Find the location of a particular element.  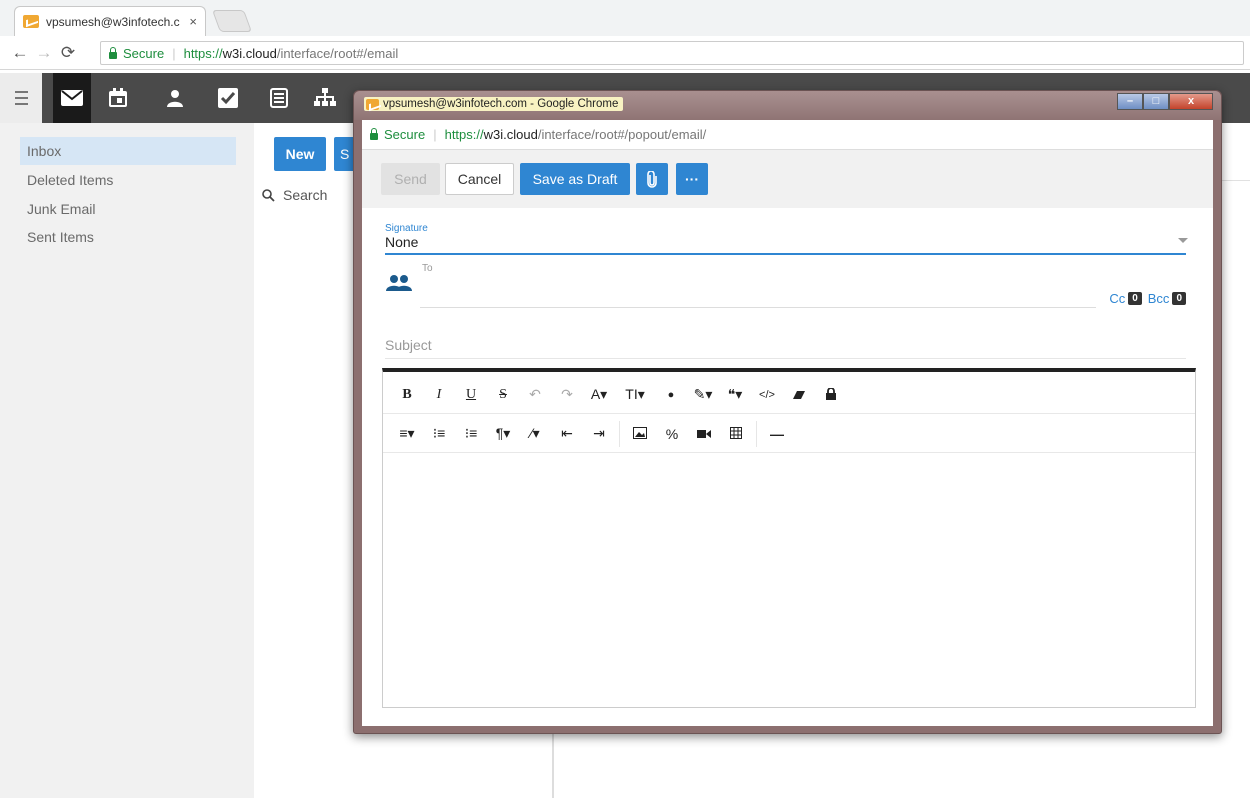

url-path: /interface/root#/email is located at coordinates (337, 53).